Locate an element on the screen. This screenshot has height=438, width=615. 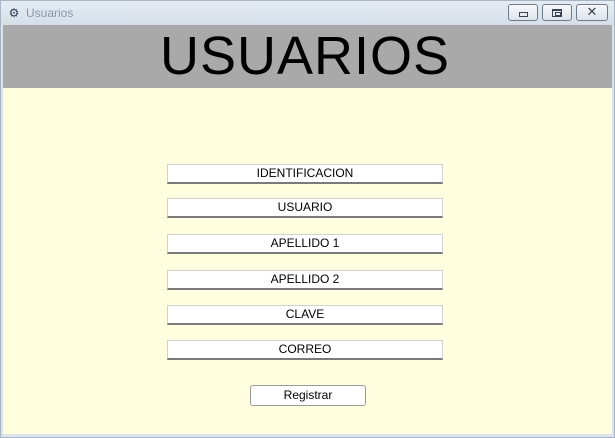
close-icon: ✕ is located at coordinates (592, 12).